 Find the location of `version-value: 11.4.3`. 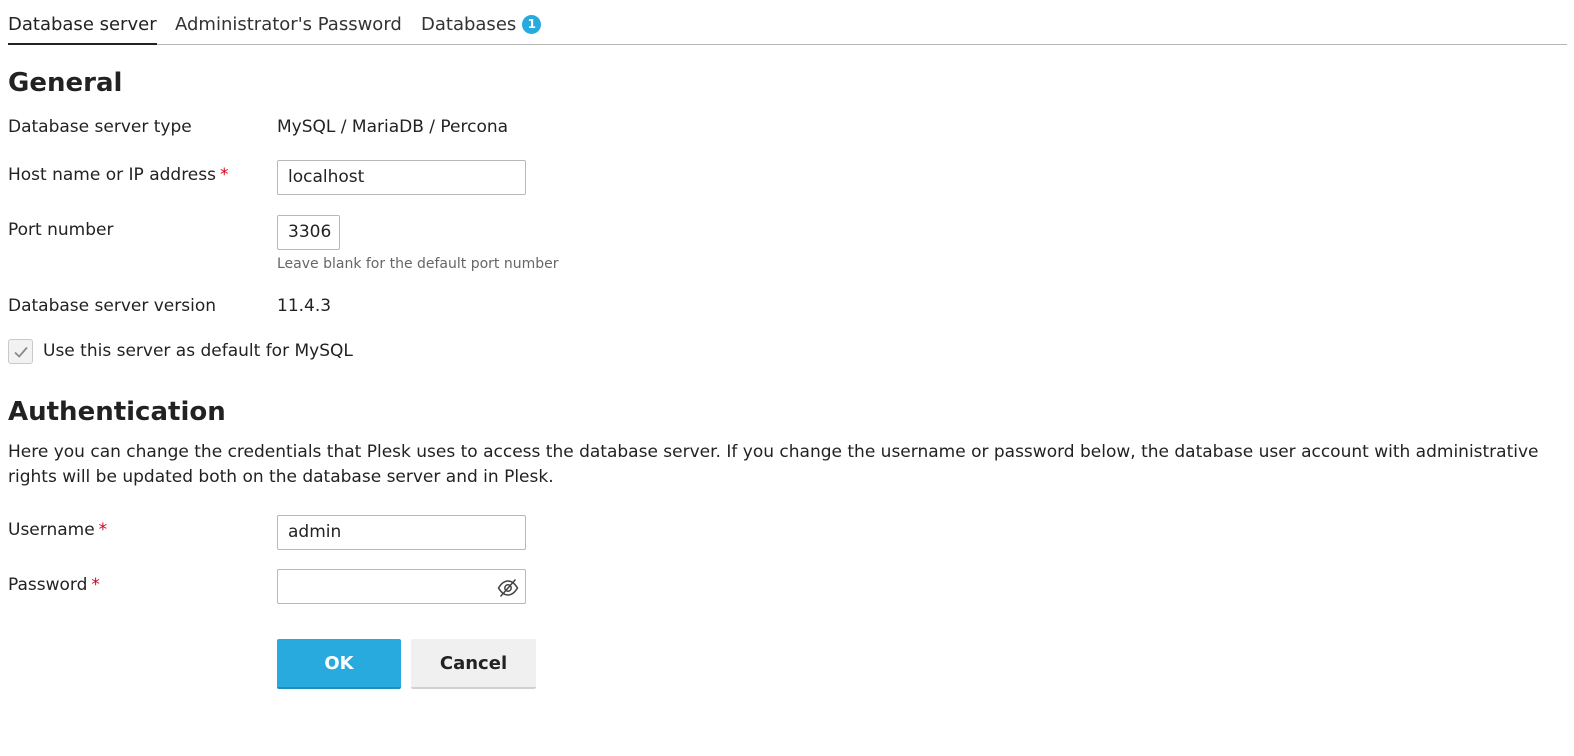

version-value: 11.4.3 is located at coordinates (304, 306).